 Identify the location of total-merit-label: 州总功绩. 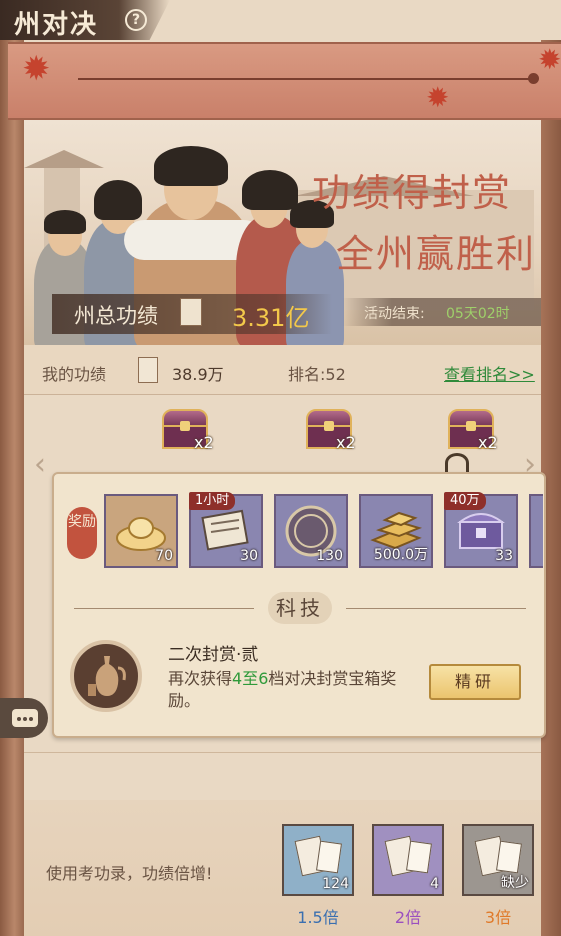
(116, 316).